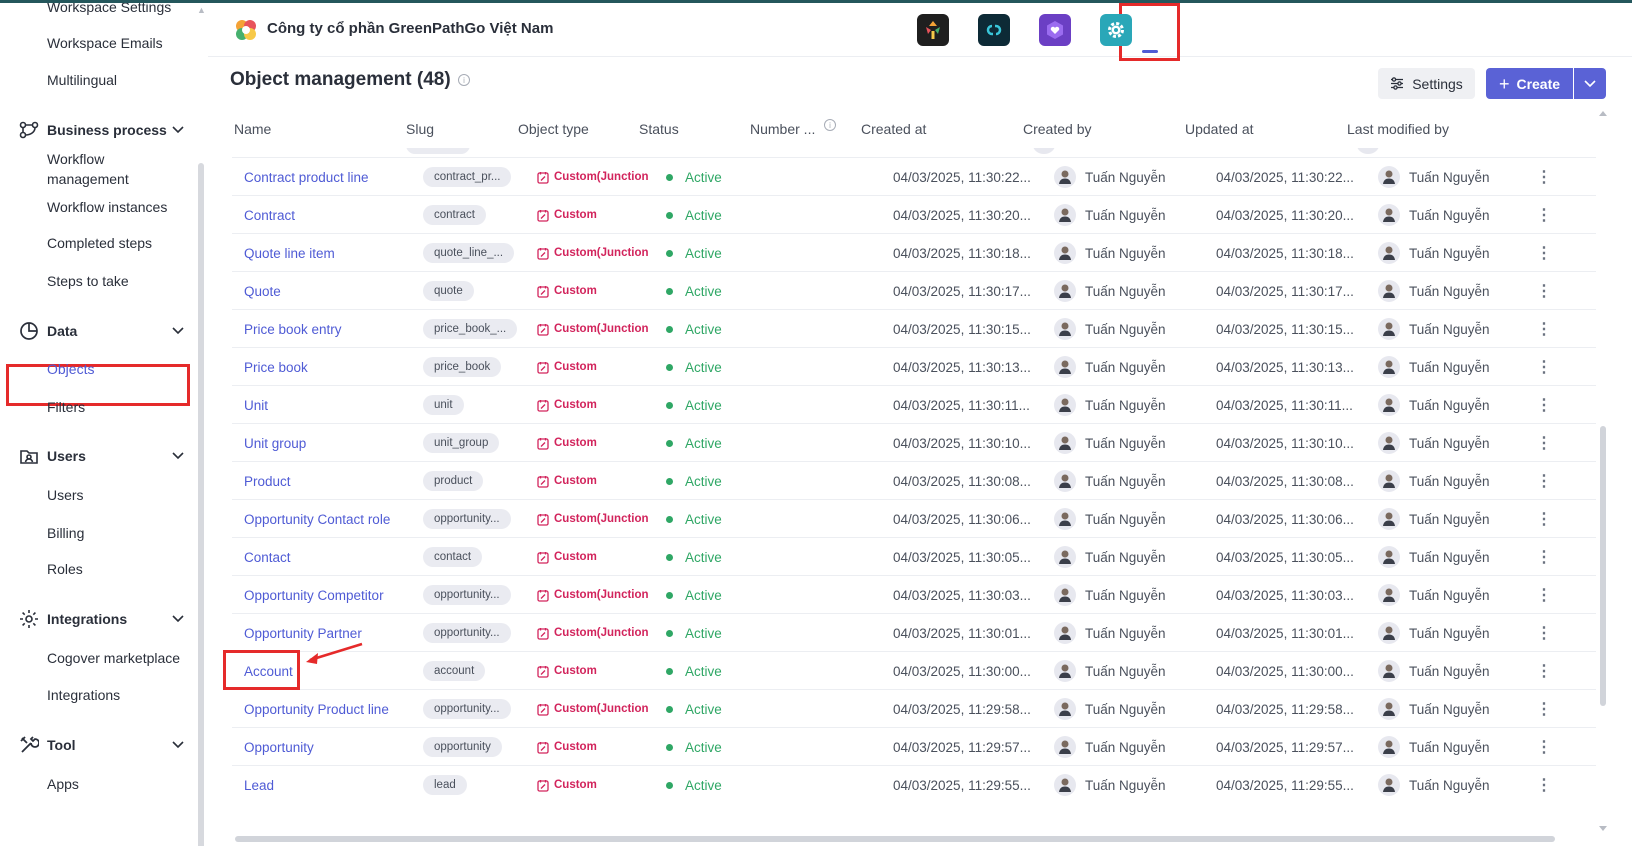 The width and height of the screenshot is (1632, 846). I want to click on settings-button: Settings, so click(1426, 83).